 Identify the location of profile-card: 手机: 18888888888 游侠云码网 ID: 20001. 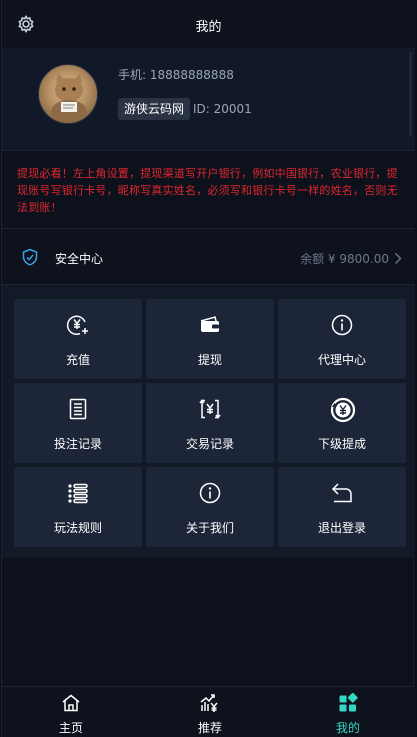
(208, 100).